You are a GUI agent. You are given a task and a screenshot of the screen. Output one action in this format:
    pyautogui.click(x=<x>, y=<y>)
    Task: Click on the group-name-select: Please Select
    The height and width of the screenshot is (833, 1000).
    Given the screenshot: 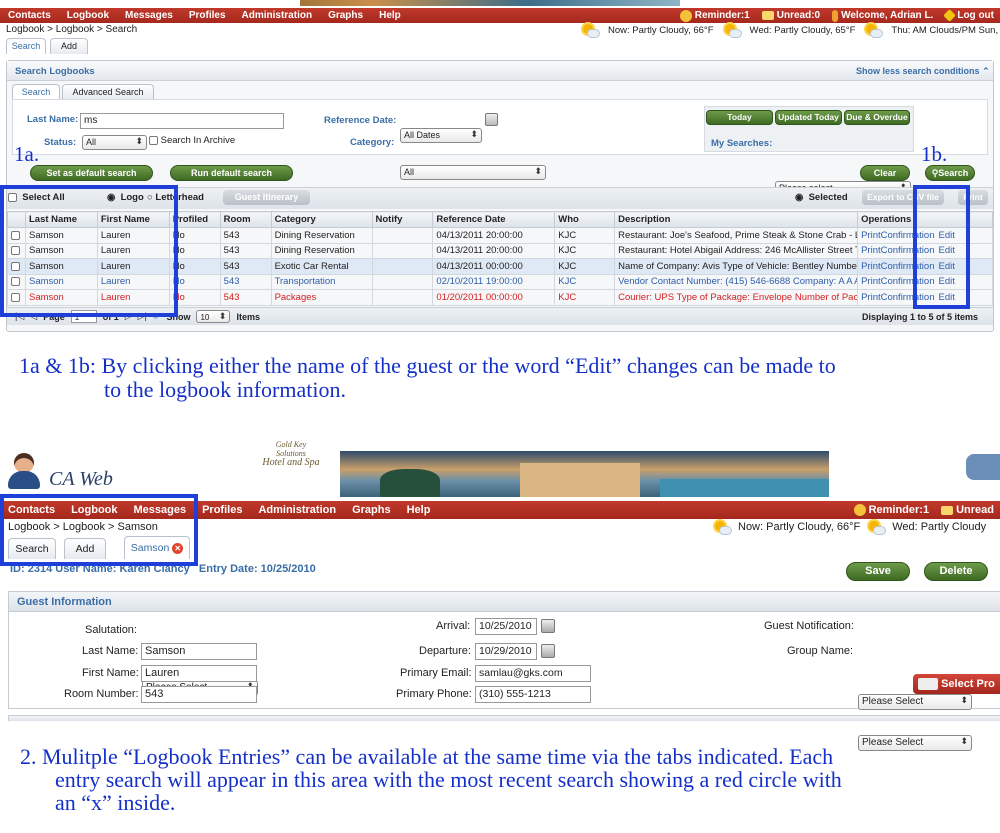 What is the action you would take?
    pyautogui.click(x=915, y=743)
    